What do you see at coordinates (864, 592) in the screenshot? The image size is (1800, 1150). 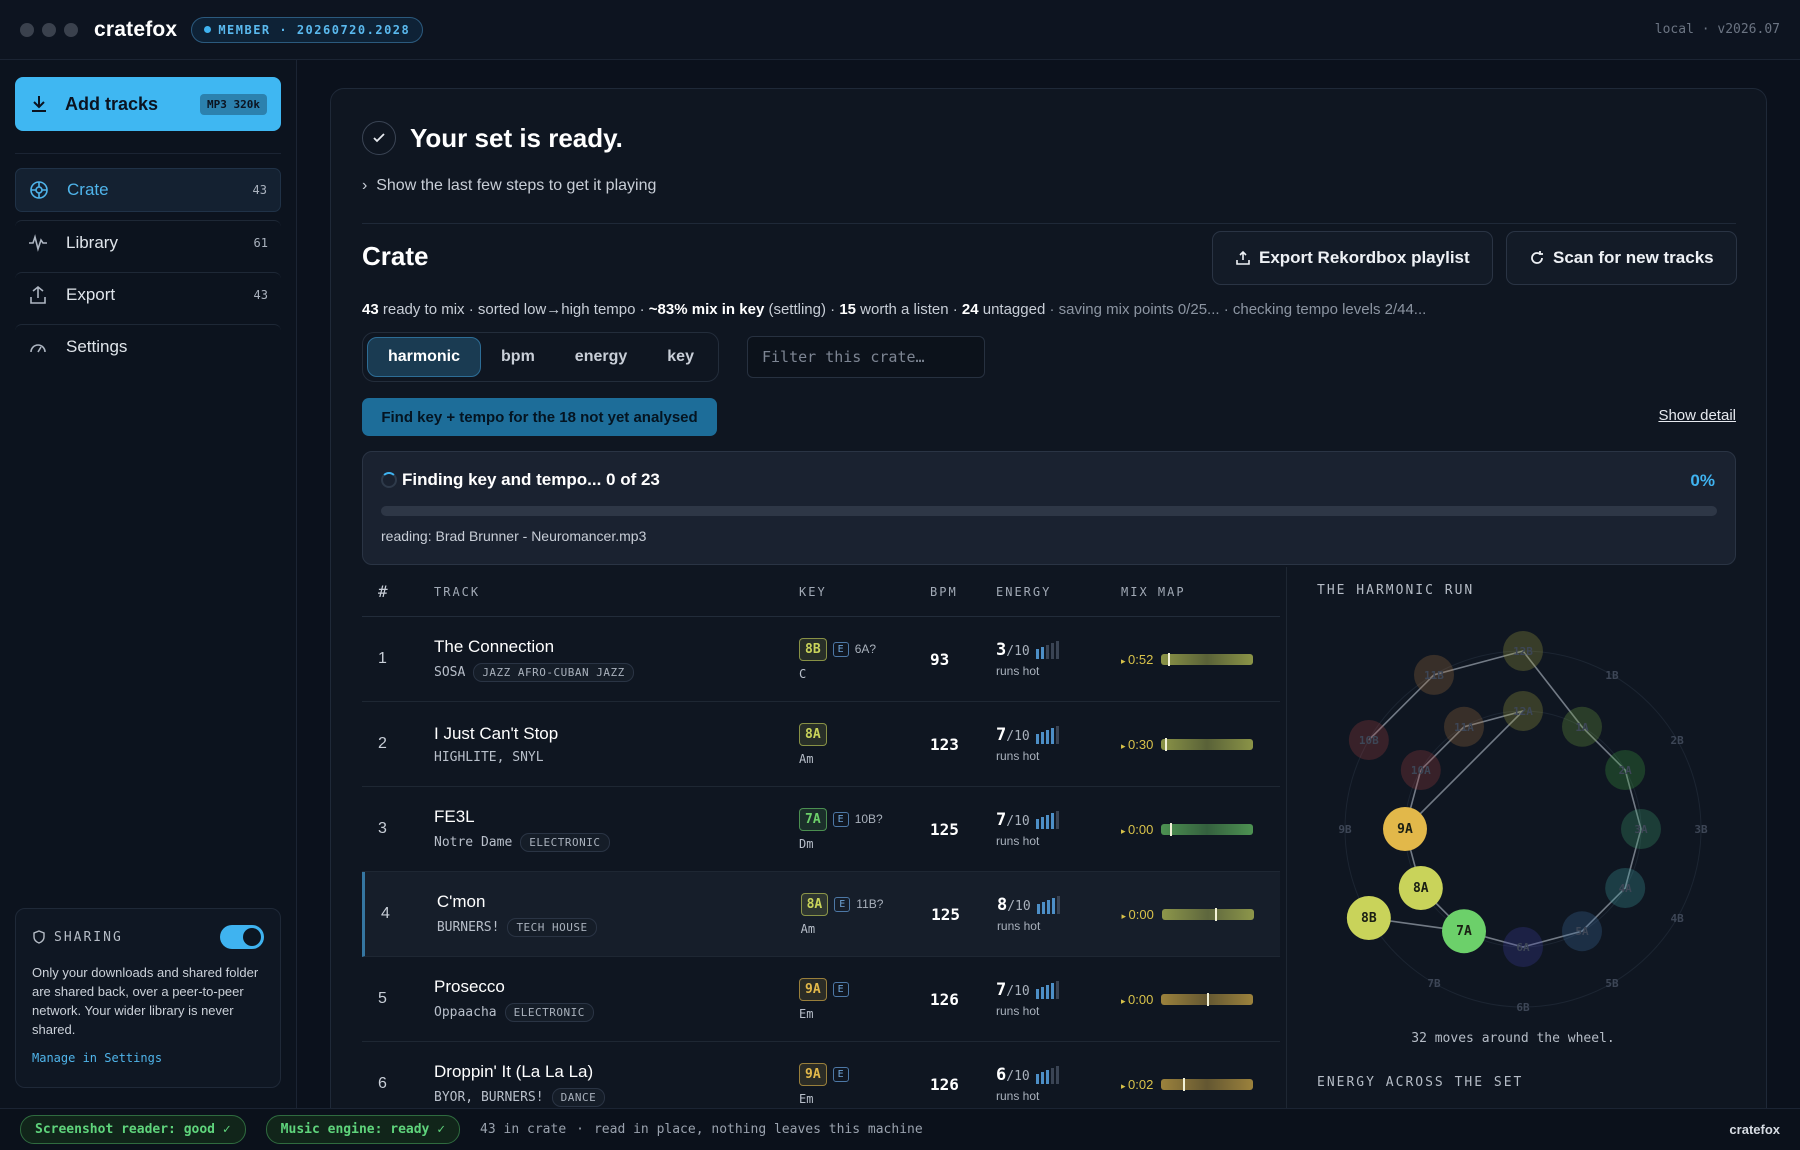 I see `col-key: KEY` at bounding box center [864, 592].